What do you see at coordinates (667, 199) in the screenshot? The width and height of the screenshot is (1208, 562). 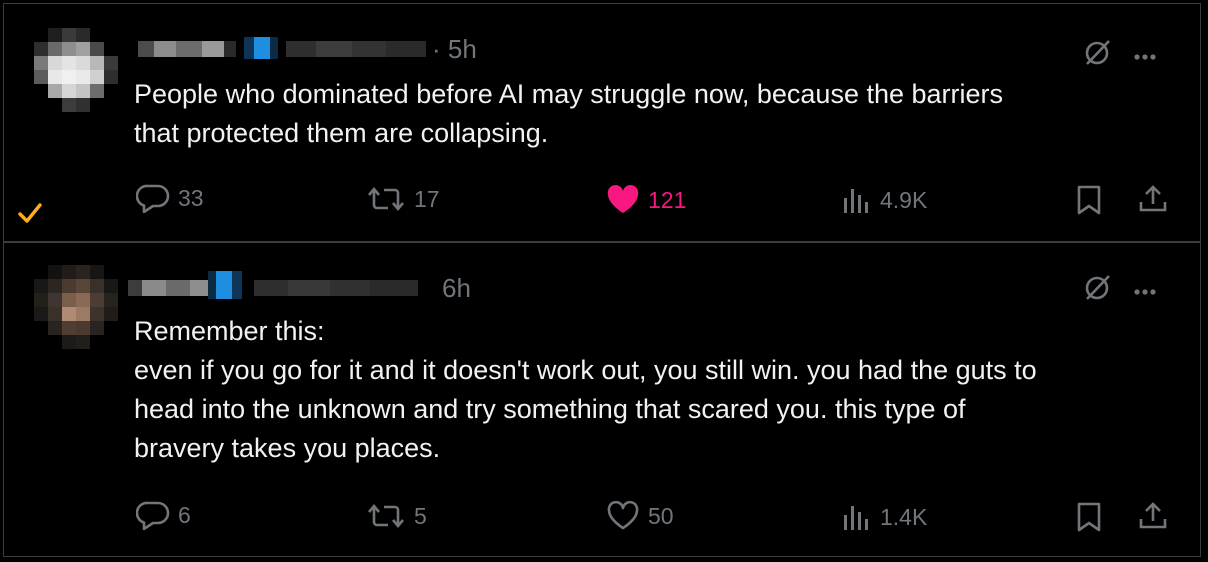 I see `like-count: 121` at bounding box center [667, 199].